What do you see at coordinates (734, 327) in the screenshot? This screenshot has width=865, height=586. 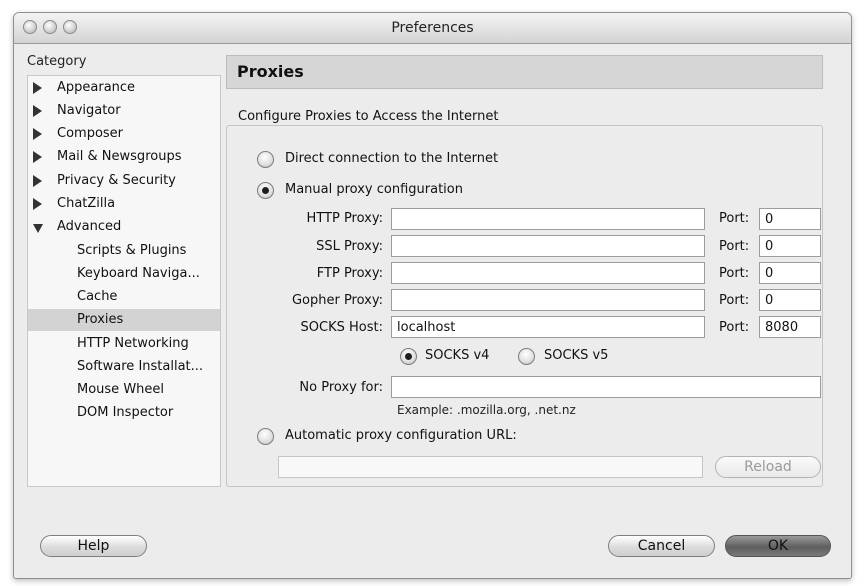 I see `socks-port-label: Port:` at bounding box center [734, 327].